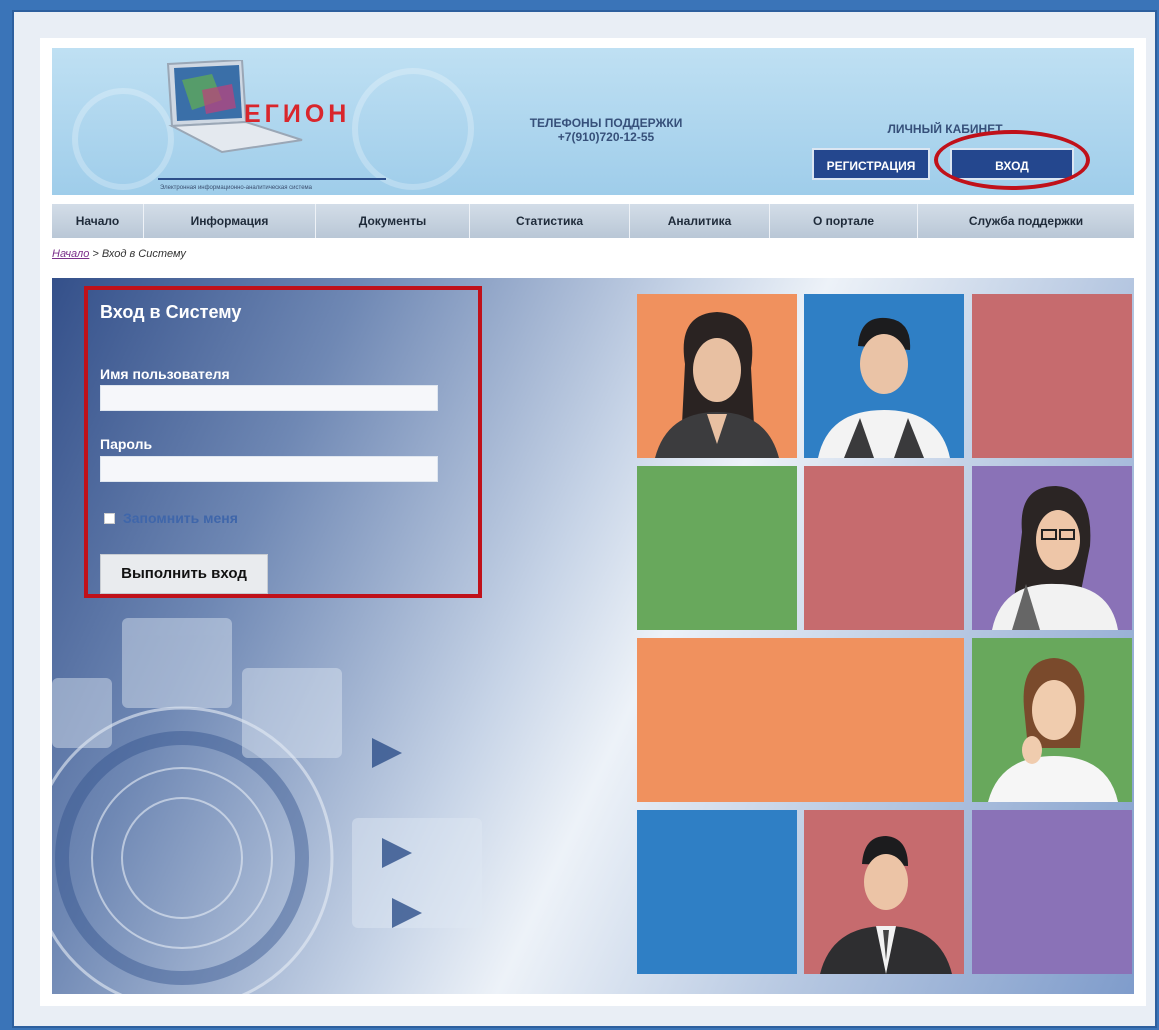 The image size is (1159, 1030). I want to click on support-phone: +7(910)720-12-55, so click(606, 137).